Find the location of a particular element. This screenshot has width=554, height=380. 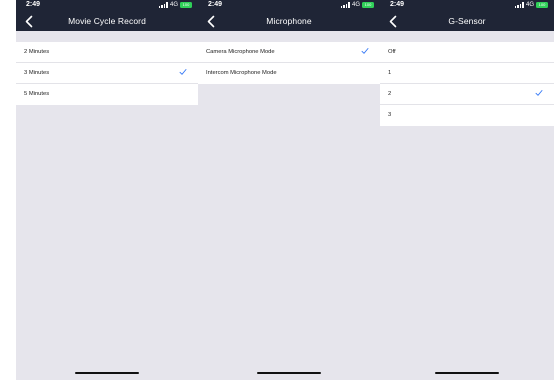

navigation-bar: Microphone is located at coordinates (289, 21).